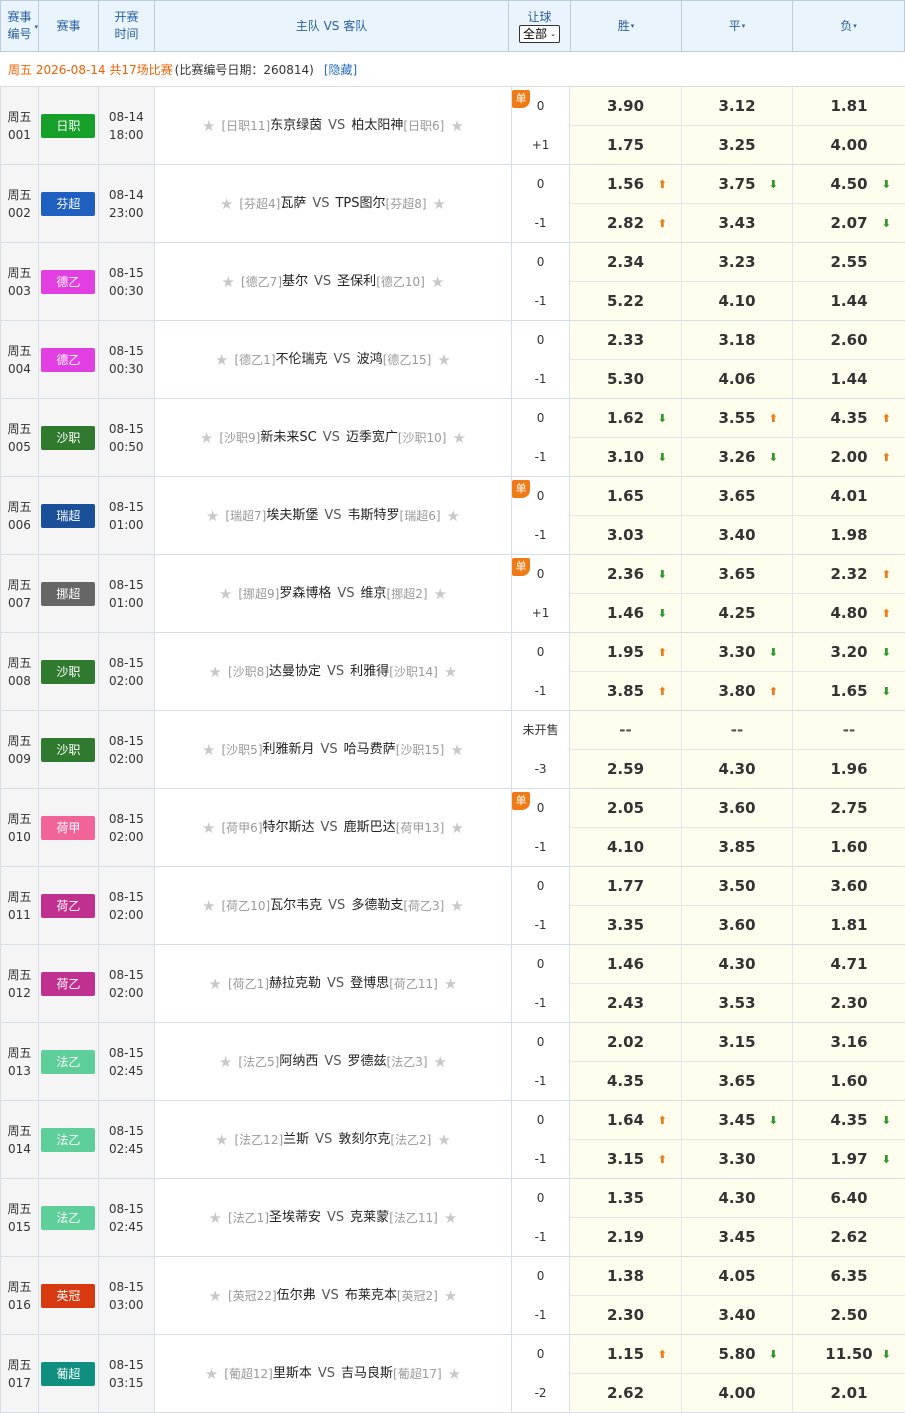 Image resolution: width=905 pixels, height=1413 pixels. What do you see at coordinates (848, 26) in the screenshot?
I see `header-lose: 负 ▾` at bounding box center [848, 26].